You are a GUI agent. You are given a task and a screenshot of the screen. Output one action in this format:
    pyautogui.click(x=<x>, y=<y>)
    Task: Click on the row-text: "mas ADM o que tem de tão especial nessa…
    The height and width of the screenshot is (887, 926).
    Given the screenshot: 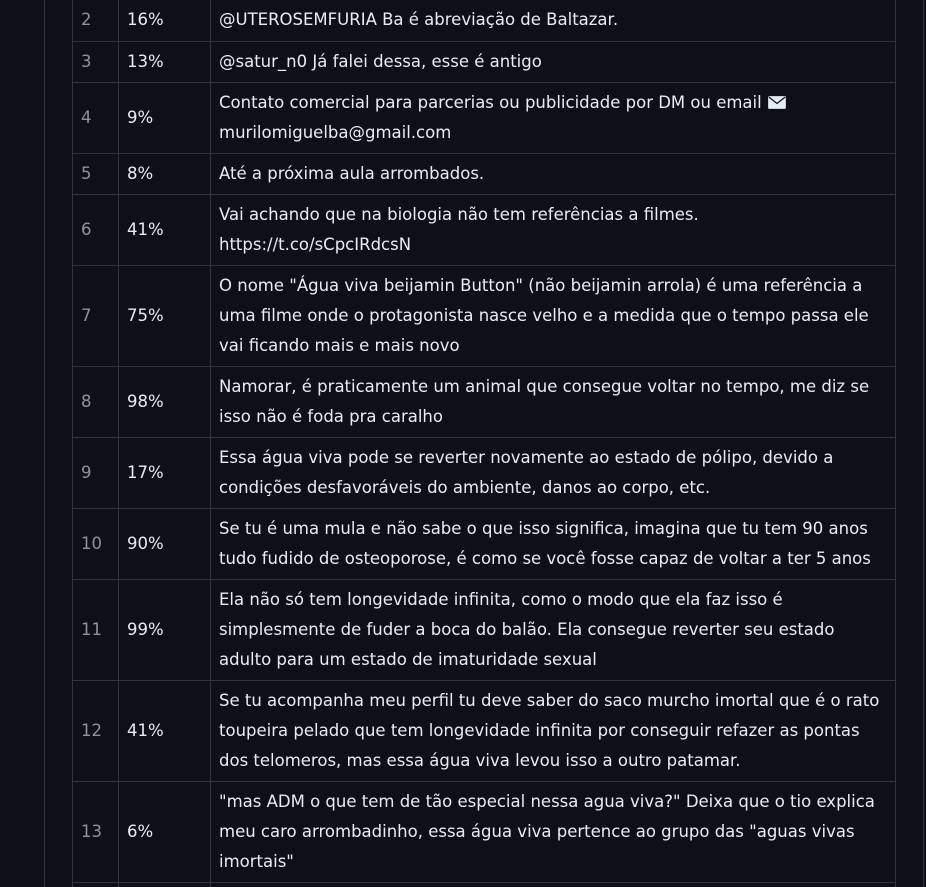 What is the action you would take?
    pyautogui.click(x=553, y=831)
    